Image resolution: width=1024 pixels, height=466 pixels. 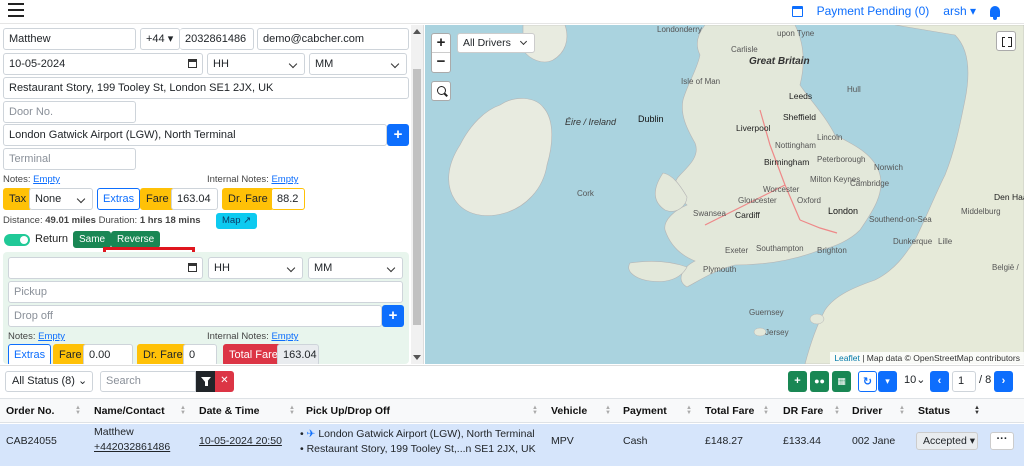 I want to click on return-internal-notes-link: Empty, so click(x=284, y=336).